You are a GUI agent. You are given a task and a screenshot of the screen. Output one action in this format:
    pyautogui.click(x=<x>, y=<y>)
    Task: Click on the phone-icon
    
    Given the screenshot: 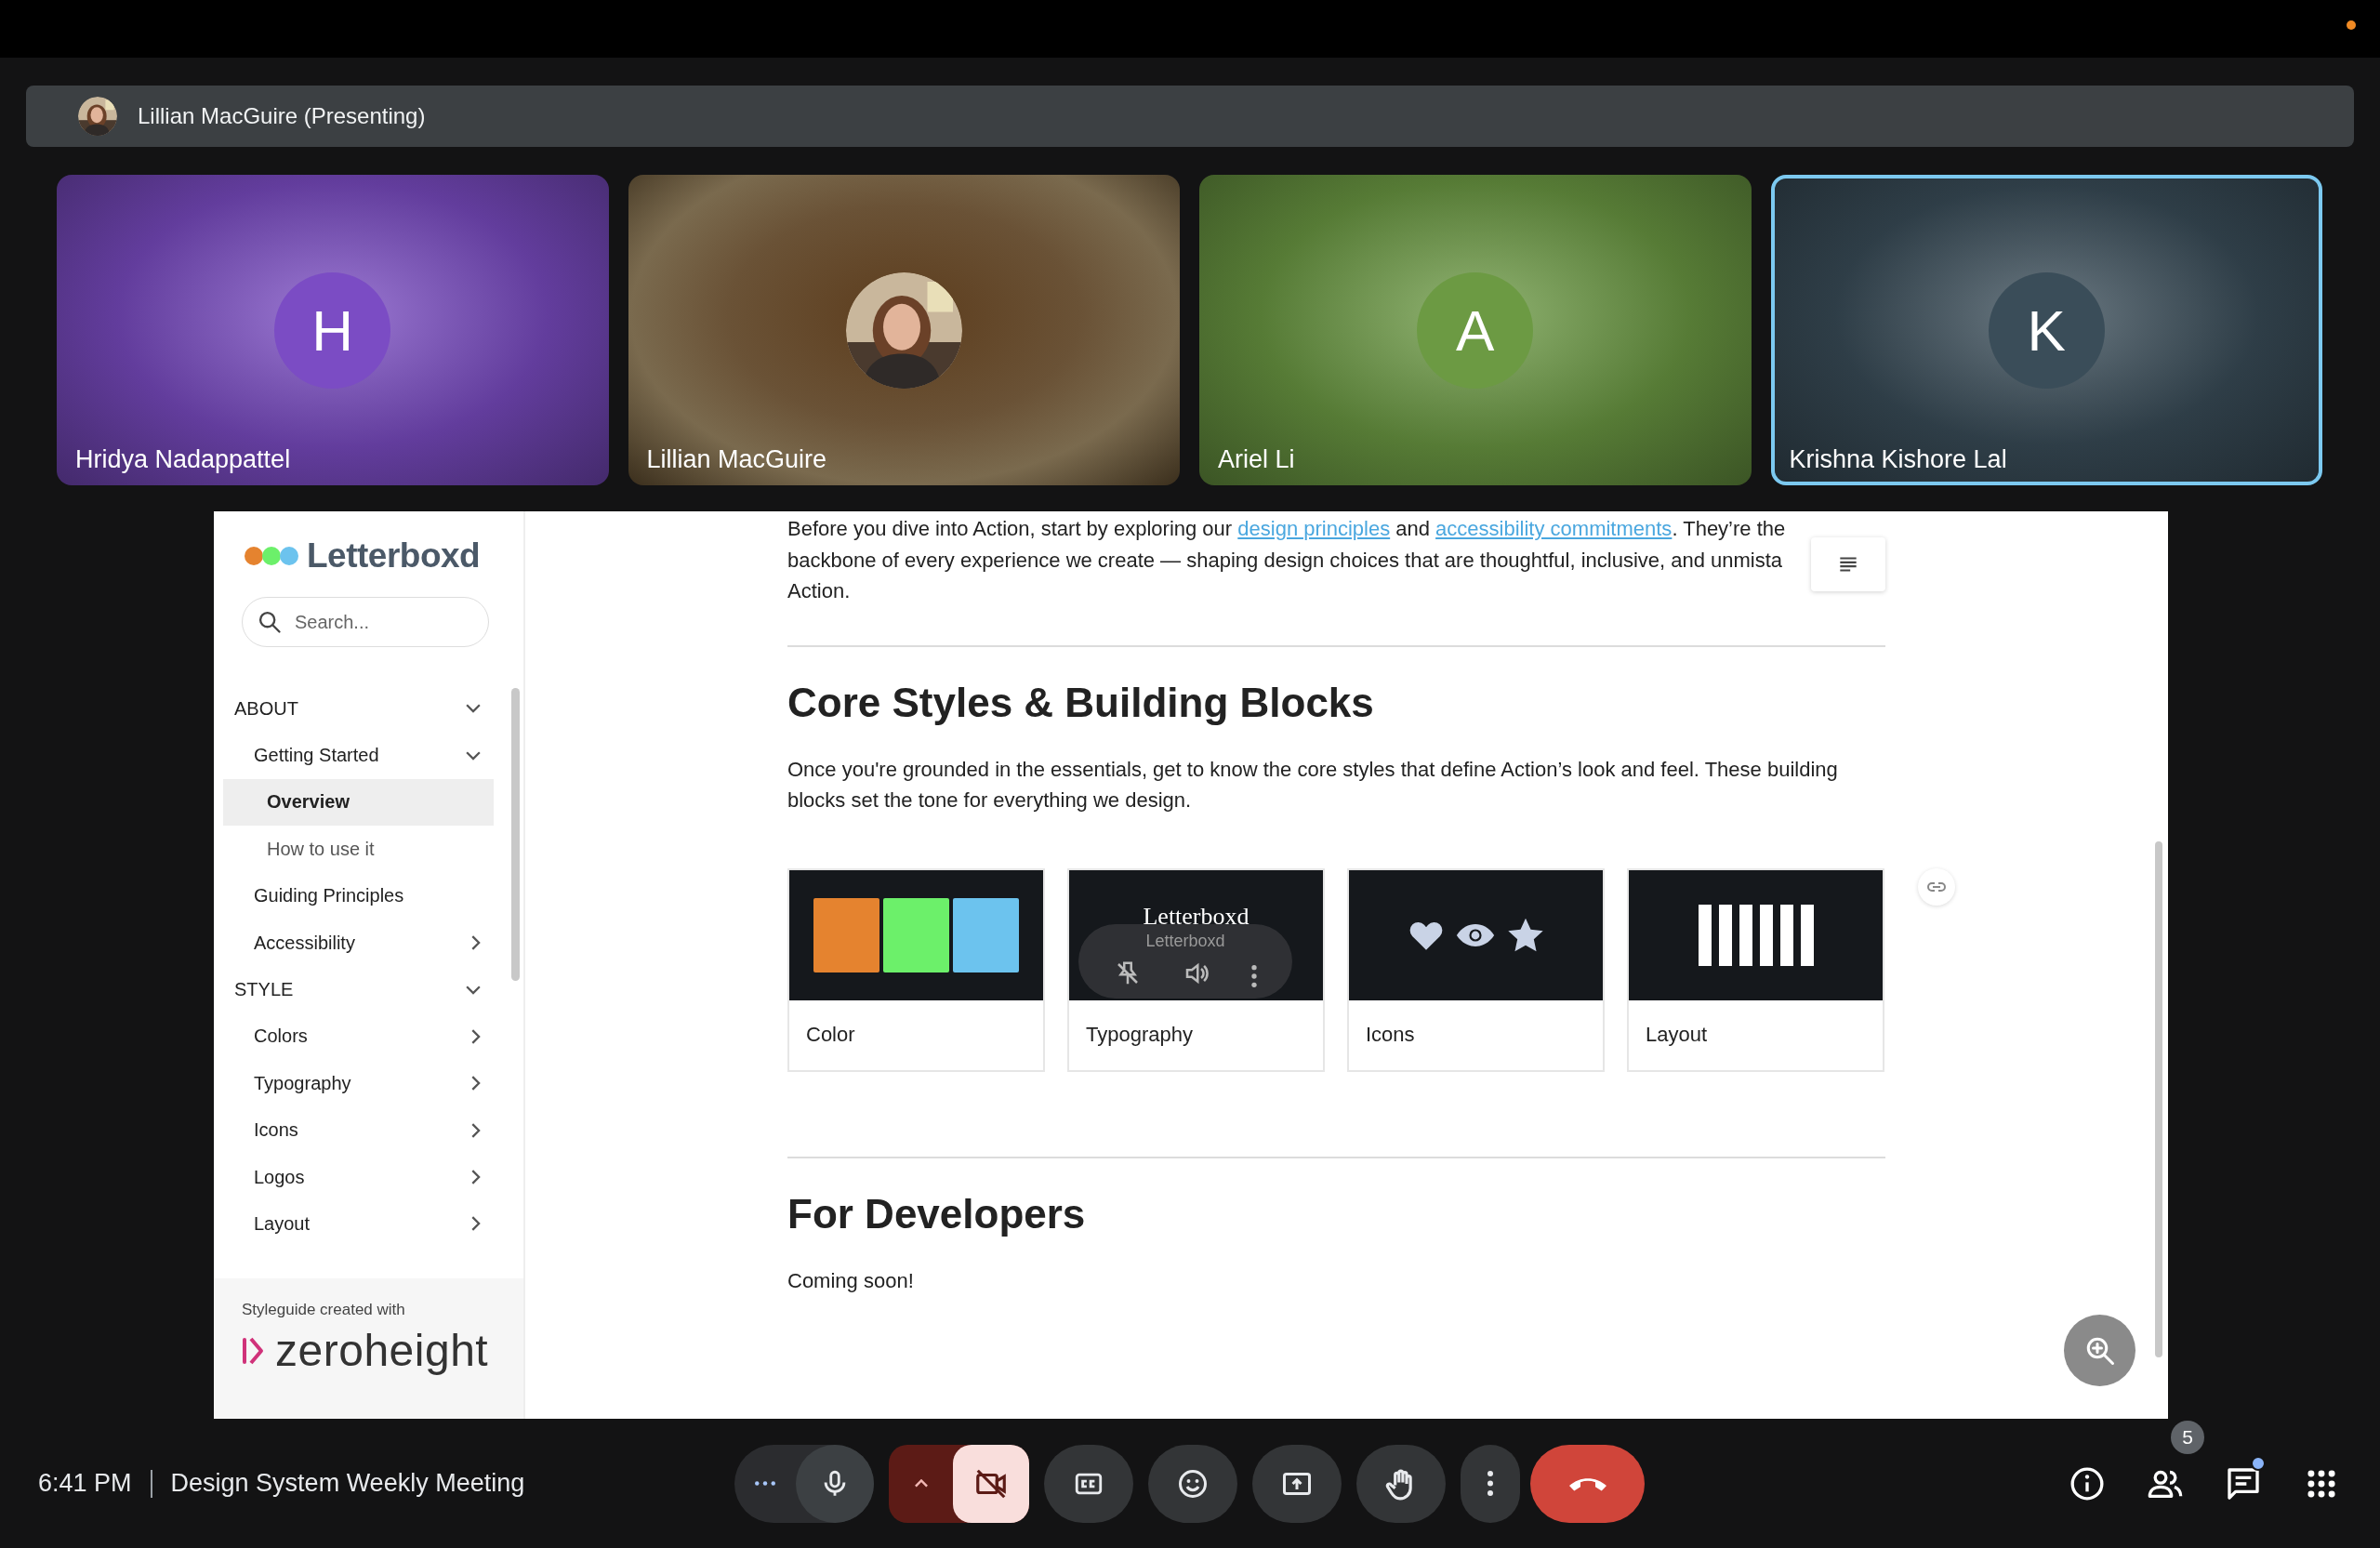 What is the action you would take?
    pyautogui.click(x=1587, y=1483)
    